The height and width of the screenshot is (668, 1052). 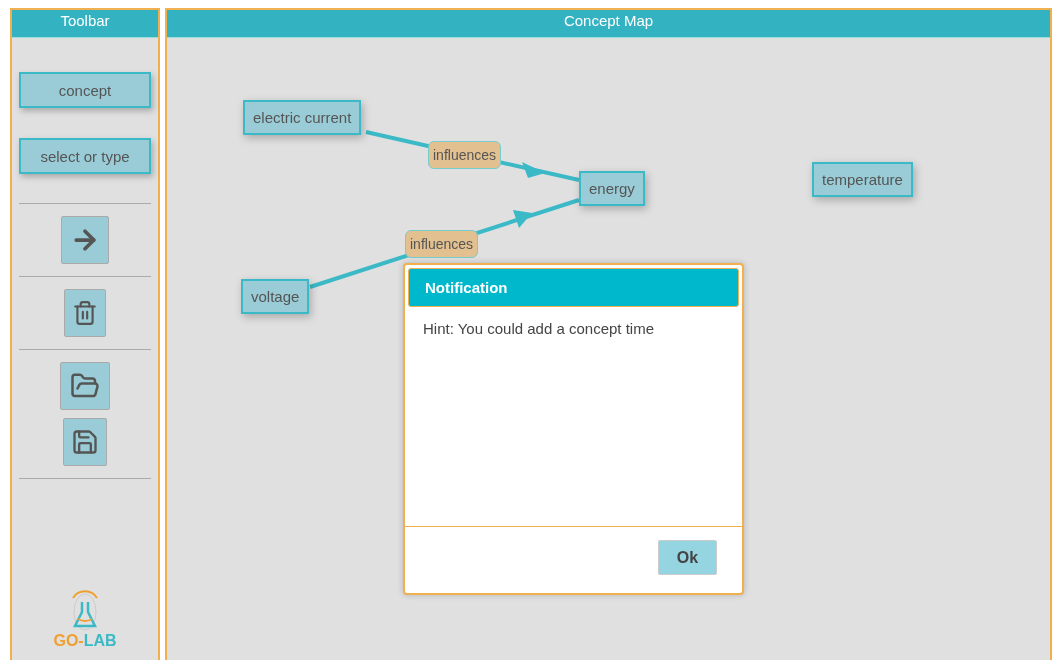 I want to click on arrow-right-button, so click(x=85, y=240).